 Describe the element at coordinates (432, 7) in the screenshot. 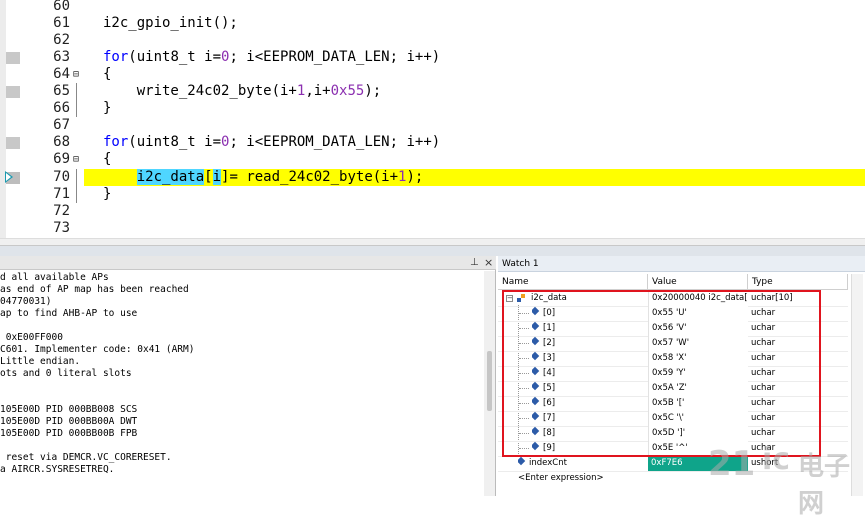

I see `code-line-60: 60` at that location.